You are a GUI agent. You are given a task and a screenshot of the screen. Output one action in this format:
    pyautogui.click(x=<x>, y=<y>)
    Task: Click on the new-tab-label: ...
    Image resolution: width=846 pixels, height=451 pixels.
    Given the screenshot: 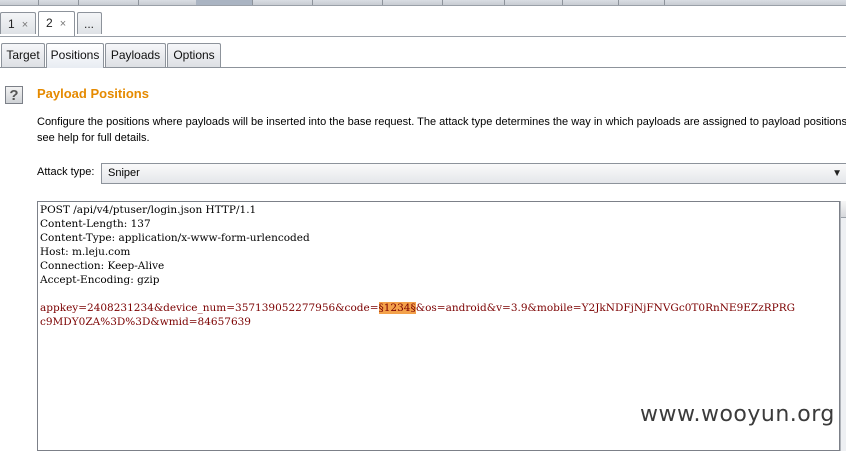 What is the action you would take?
    pyautogui.click(x=89, y=24)
    